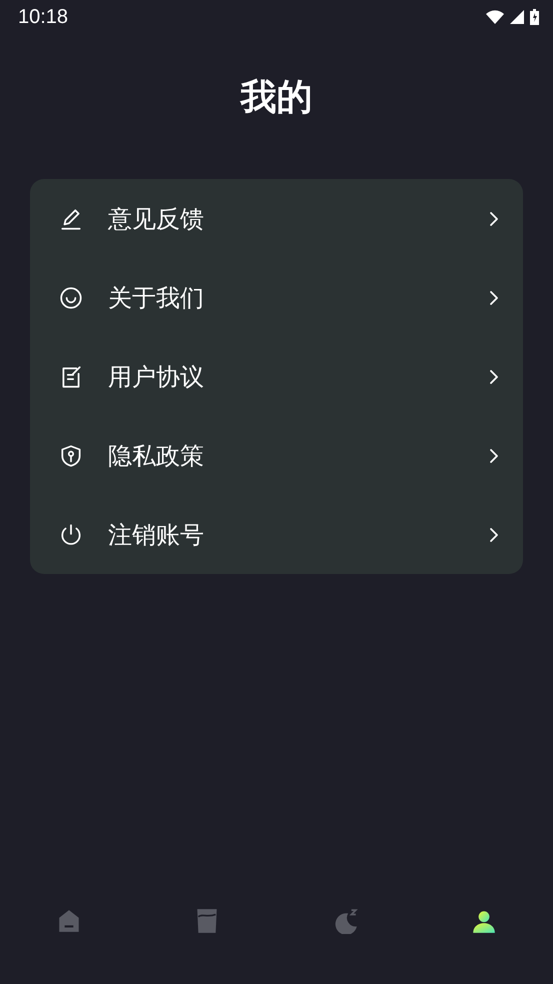 Image resolution: width=553 pixels, height=984 pixels. I want to click on smiley-icon, so click(71, 297).